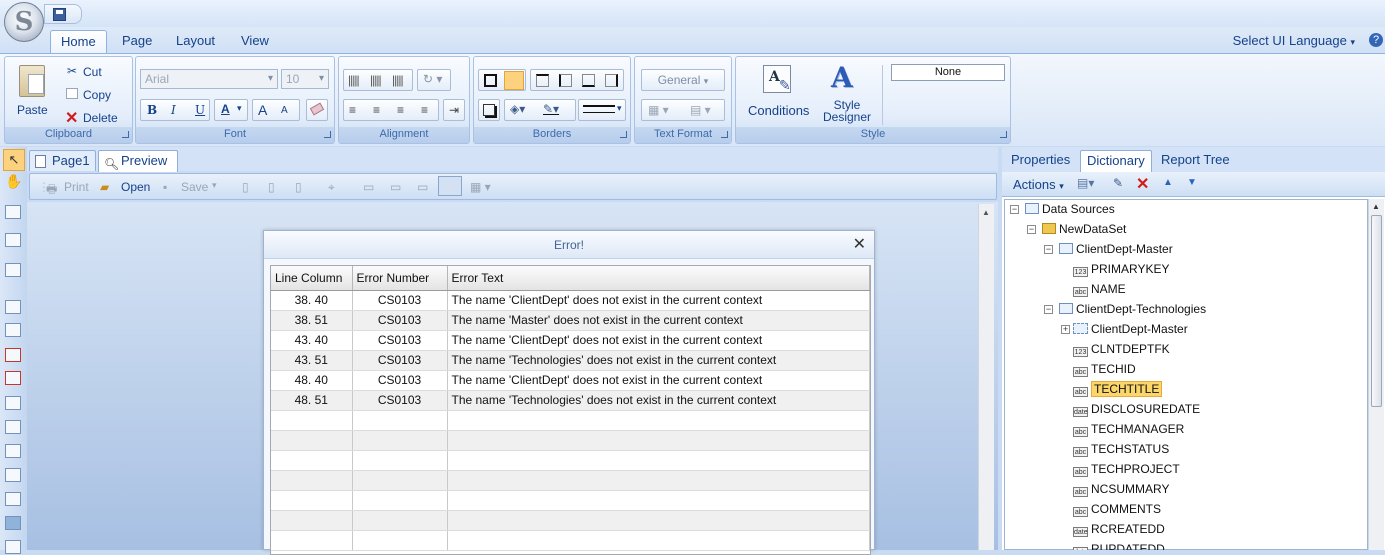 This screenshot has height=555, width=1385. Describe the element at coordinates (1128, 429) in the screenshot. I see `tree-node-field: abc TECHMANAGER` at that location.